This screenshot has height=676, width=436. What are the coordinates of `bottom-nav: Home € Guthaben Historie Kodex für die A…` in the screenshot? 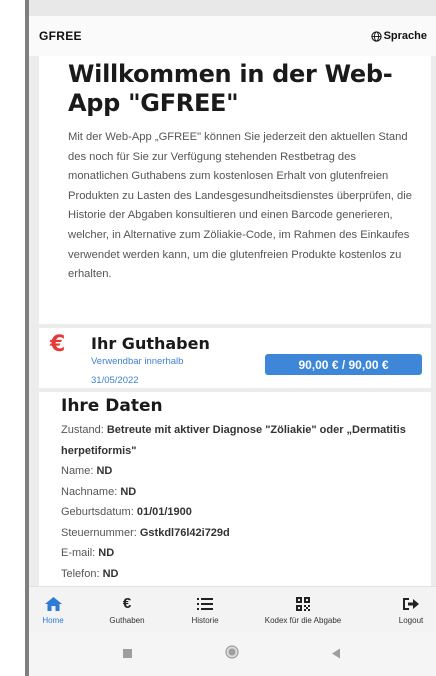 It's located at (232, 609).